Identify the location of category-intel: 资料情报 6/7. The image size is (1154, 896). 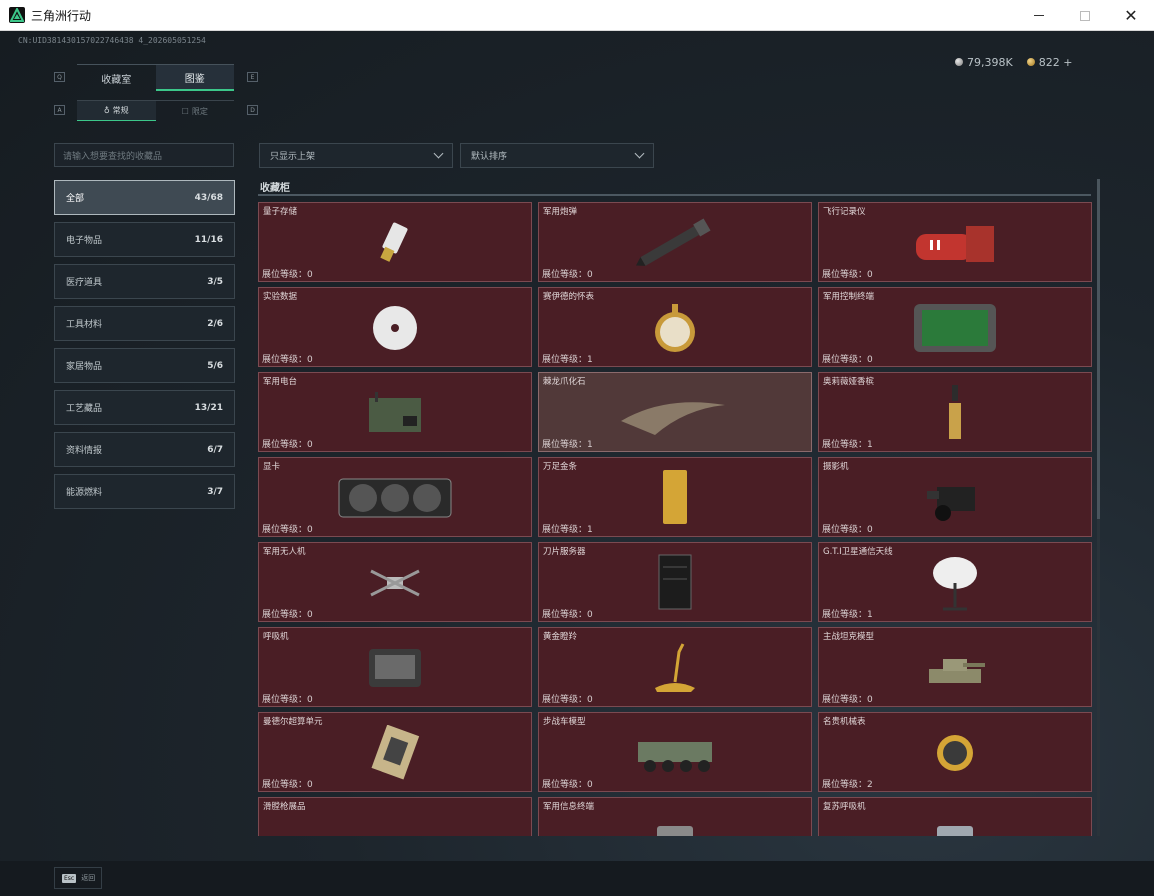
(144, 449).